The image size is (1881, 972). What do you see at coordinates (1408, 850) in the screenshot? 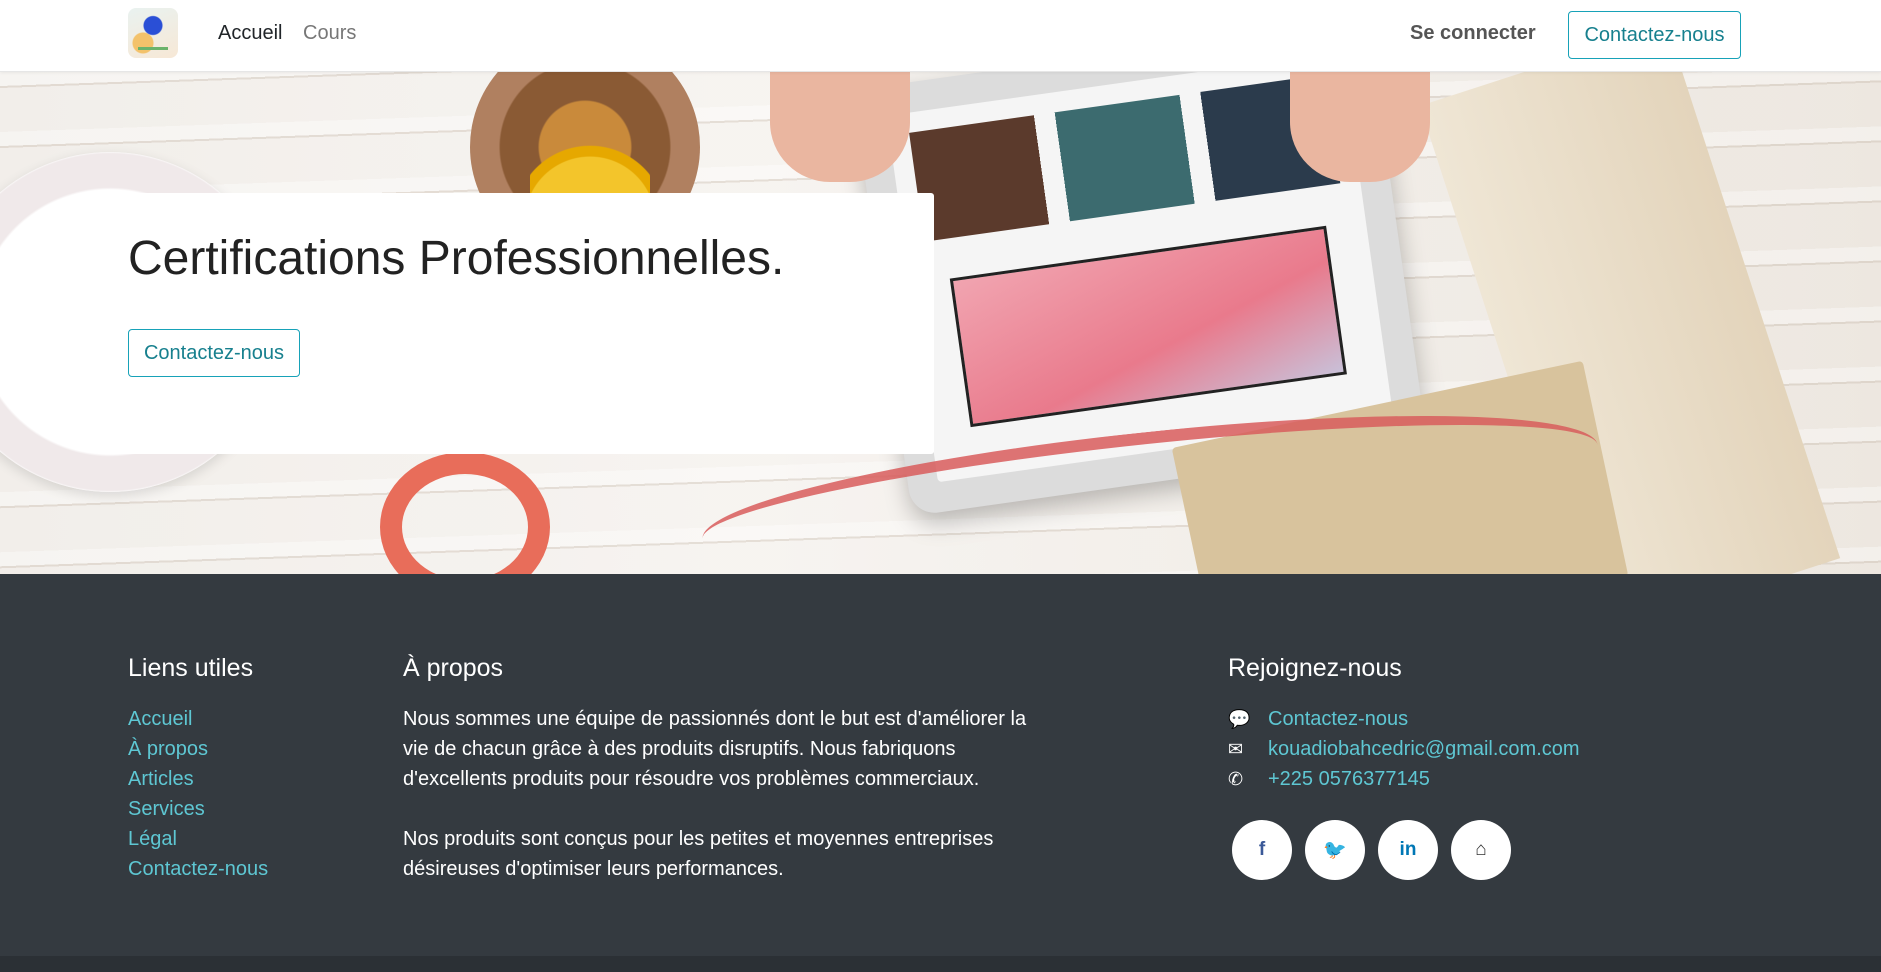
I see `linkedin-icon: in` at bounding box center [1408, 850].